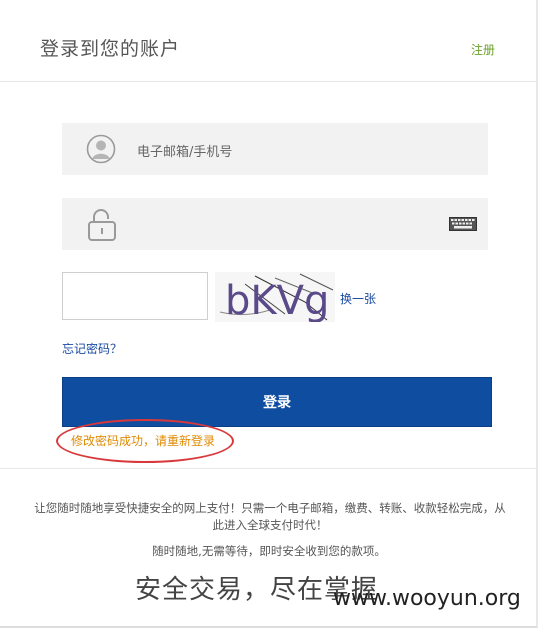 This screenshot has height=628, width=538. I want to click on captcha-text: bKVg, so click(277, 300).